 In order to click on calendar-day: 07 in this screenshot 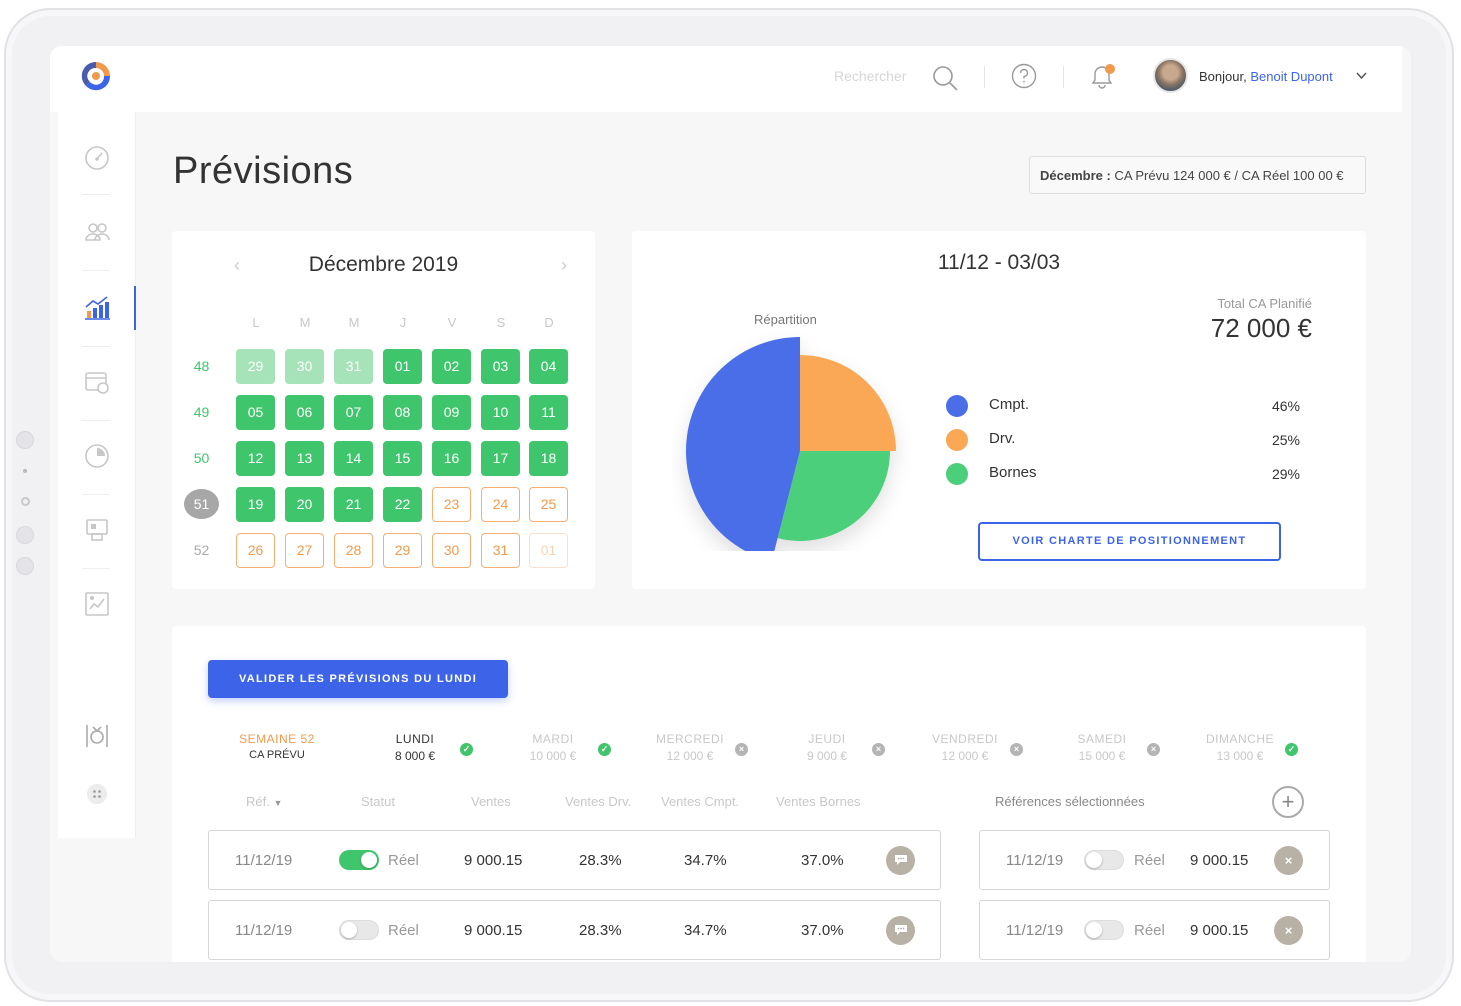, I will do `click(353, 412)`.